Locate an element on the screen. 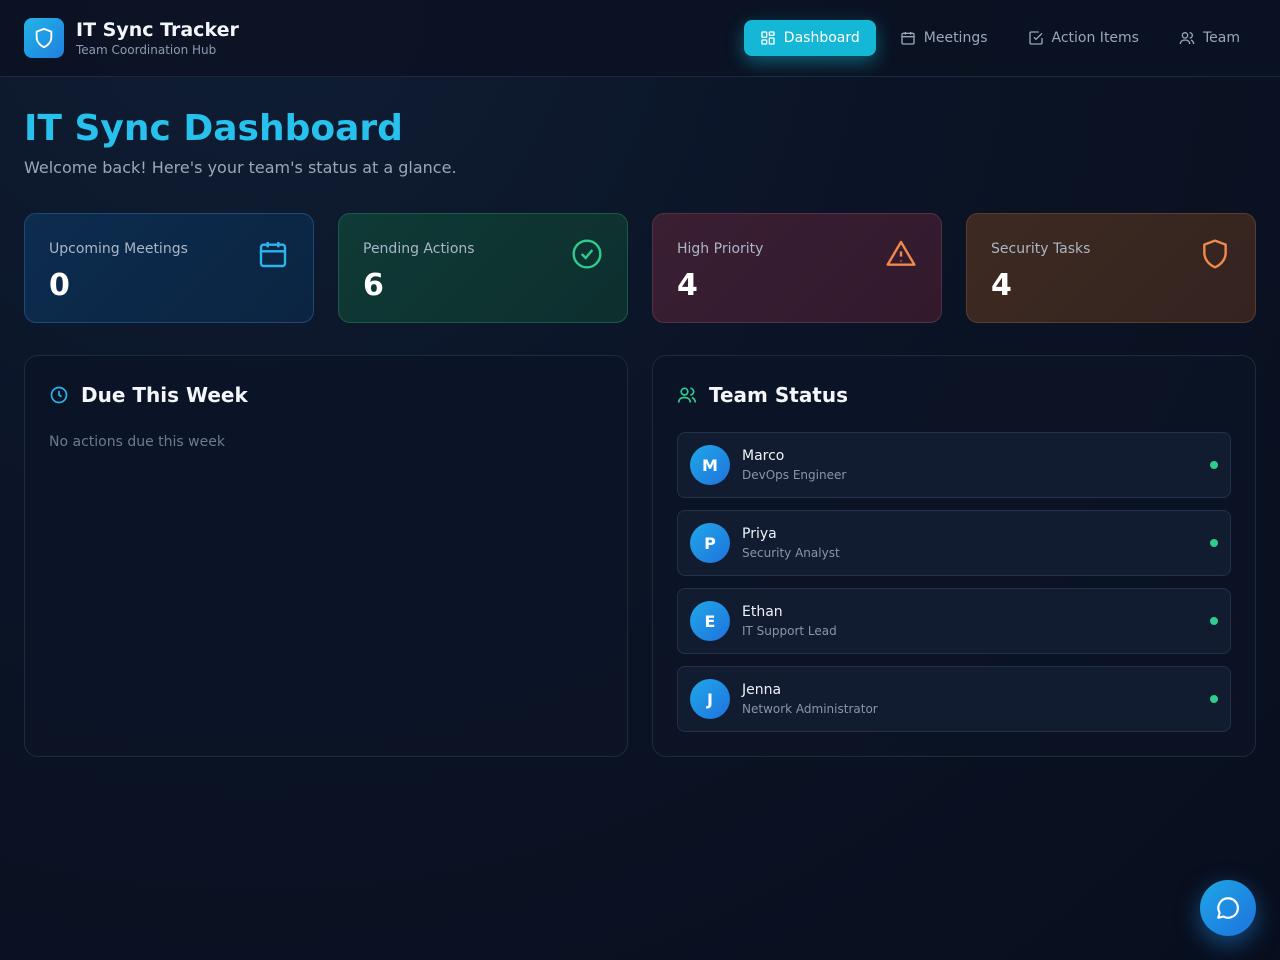  nav-dashboard: Dashboard is located at coordinates (809, 38).